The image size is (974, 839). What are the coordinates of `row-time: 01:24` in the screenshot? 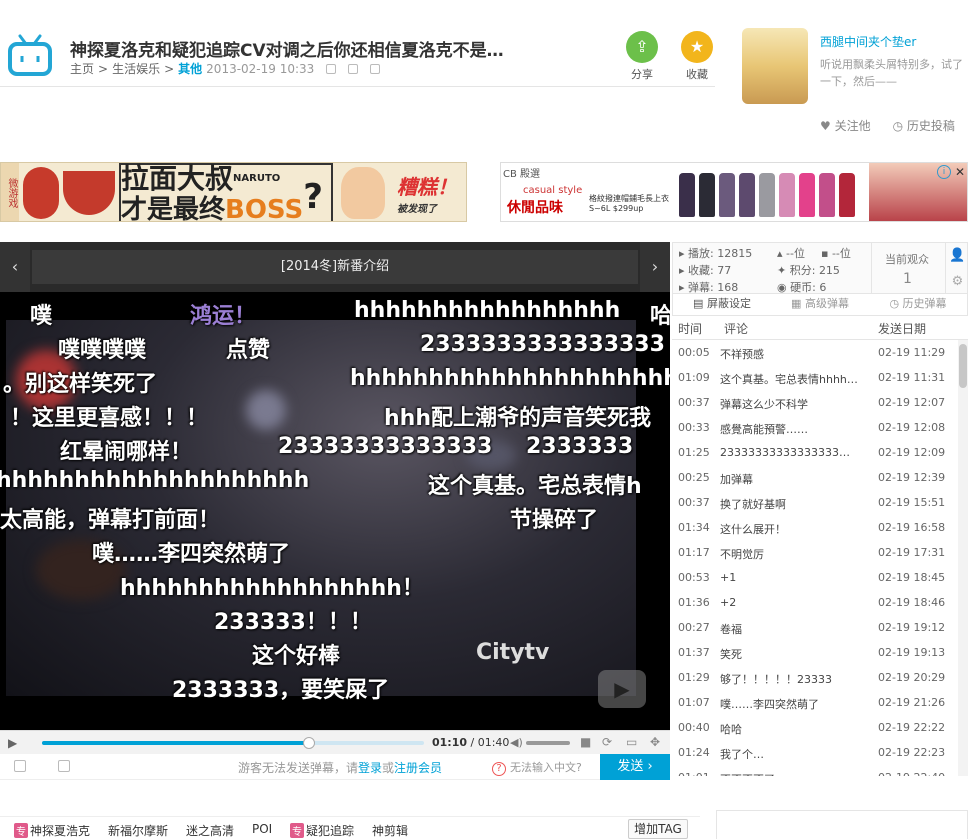 It's located at (694, 752).